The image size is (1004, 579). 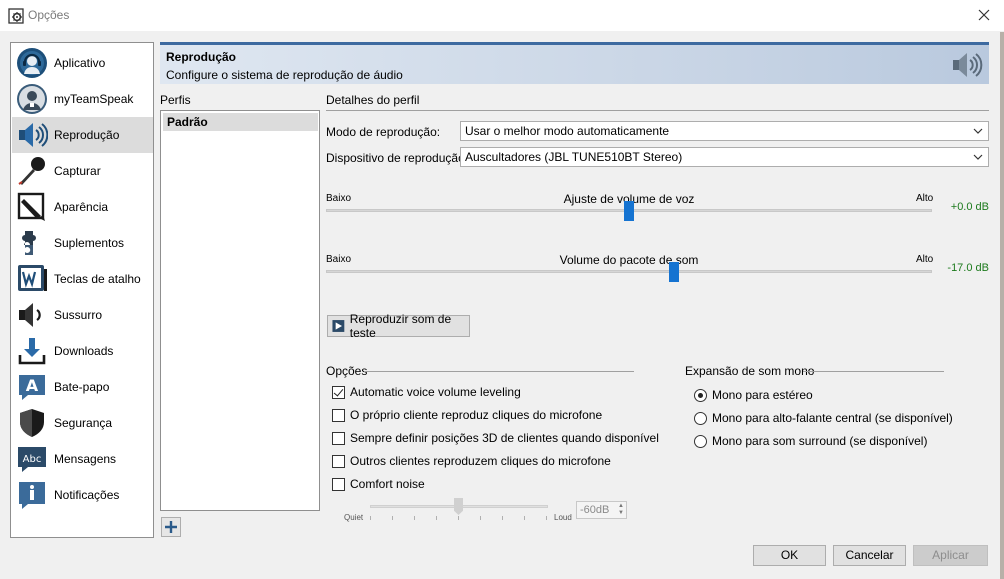 What do you see at coordinates (87, 135) in the screenshot?
I see `sidebar-item-label: Reprodução` at bounding box center [87, 135].